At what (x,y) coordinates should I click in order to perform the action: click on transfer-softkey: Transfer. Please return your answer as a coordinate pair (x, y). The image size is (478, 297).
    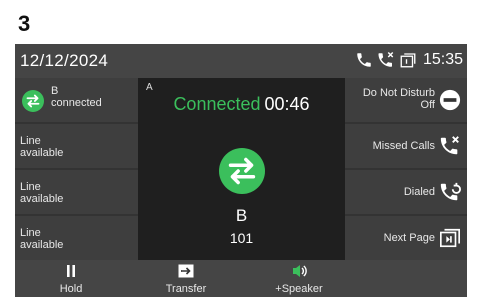
    Looking at the image, I should click on (186, 278).